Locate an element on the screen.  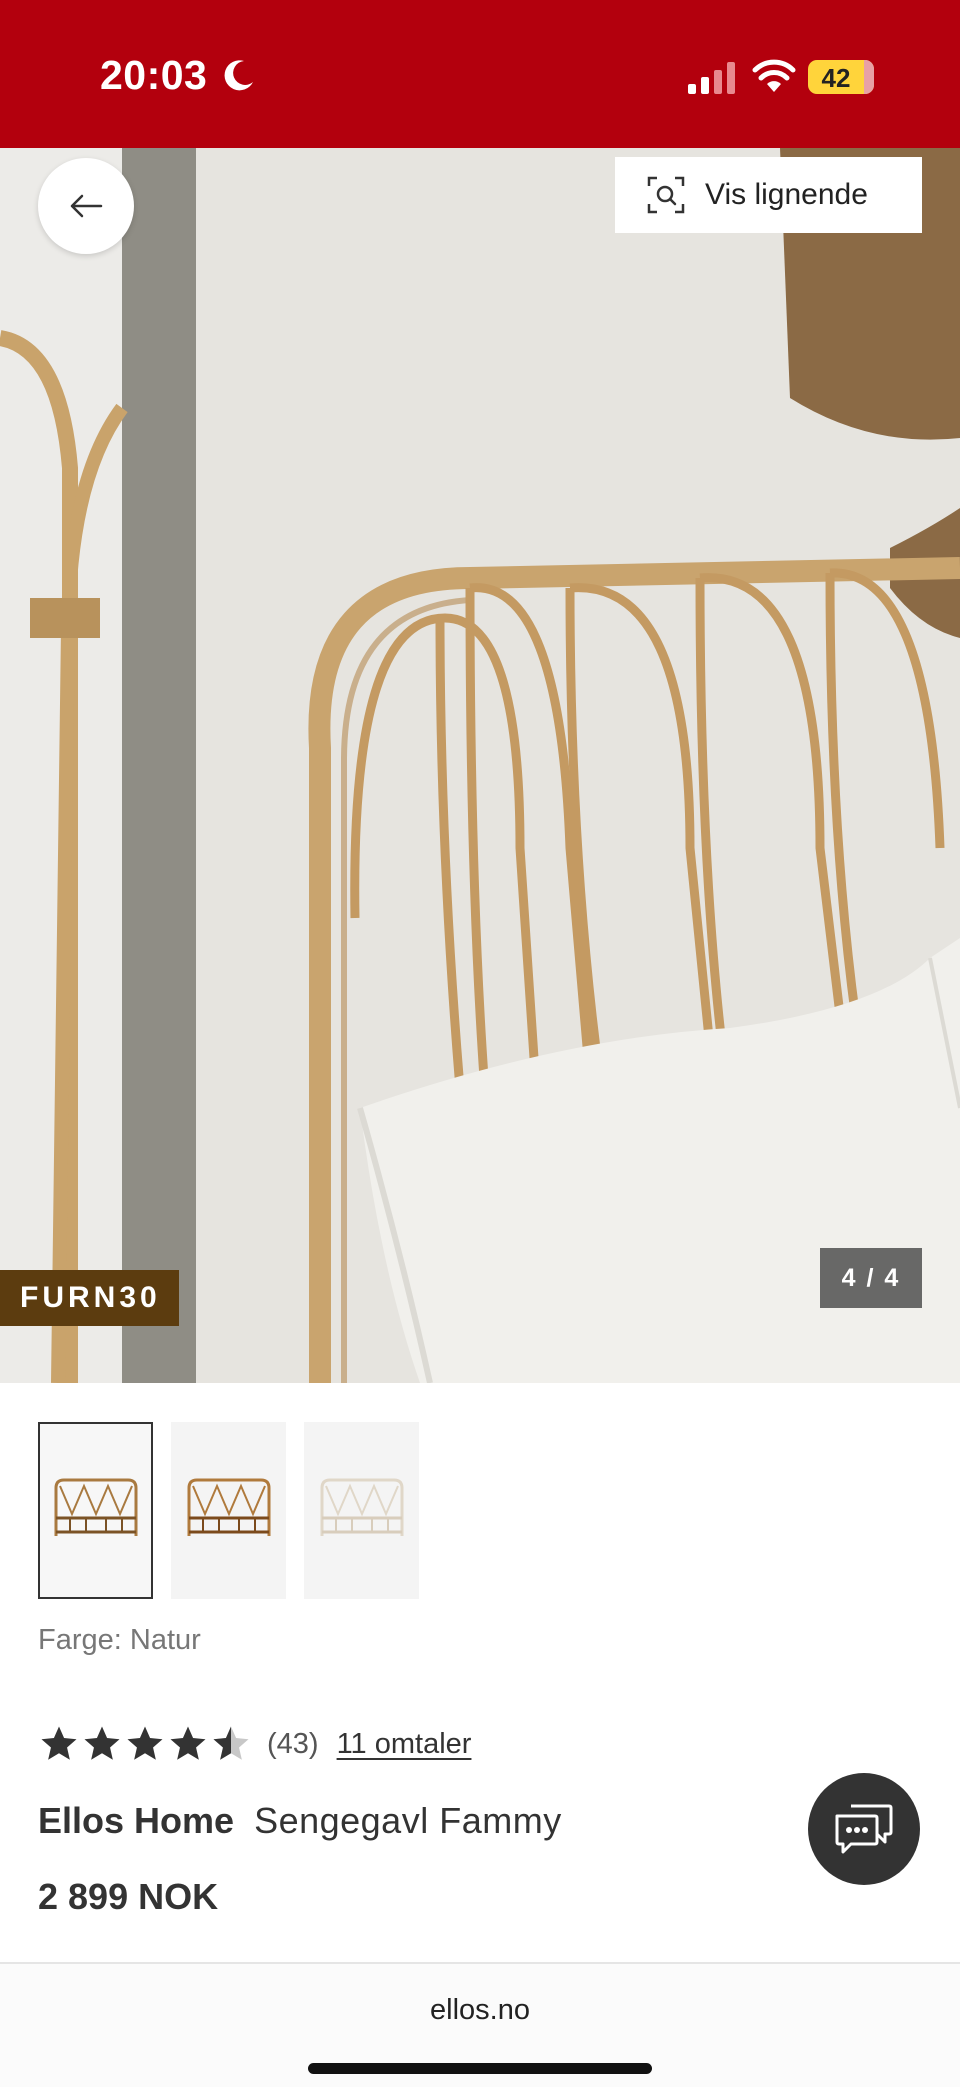
signal-icon is located at coordinates (711, 78).